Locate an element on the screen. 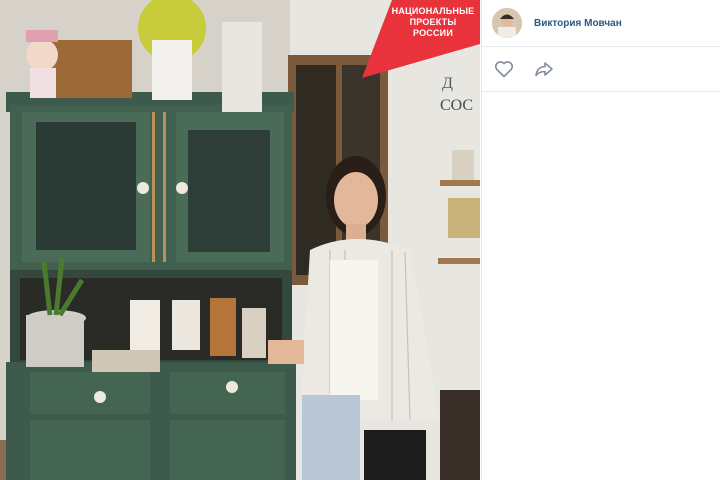  author-header: Виктория Мовчан is located at coordinates (601, 23).